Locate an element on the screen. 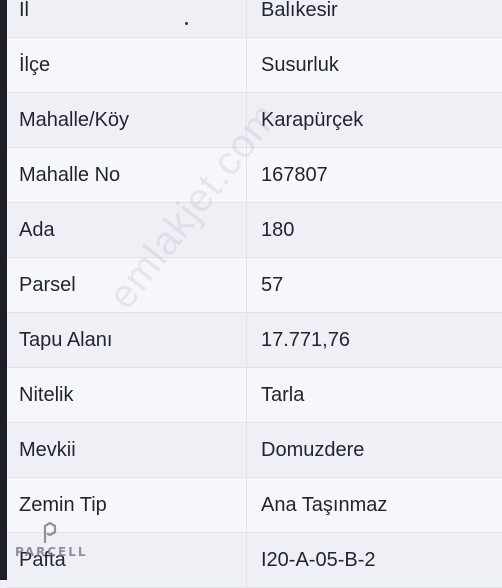  left-edge-strip is located at coordinates (3, 290).